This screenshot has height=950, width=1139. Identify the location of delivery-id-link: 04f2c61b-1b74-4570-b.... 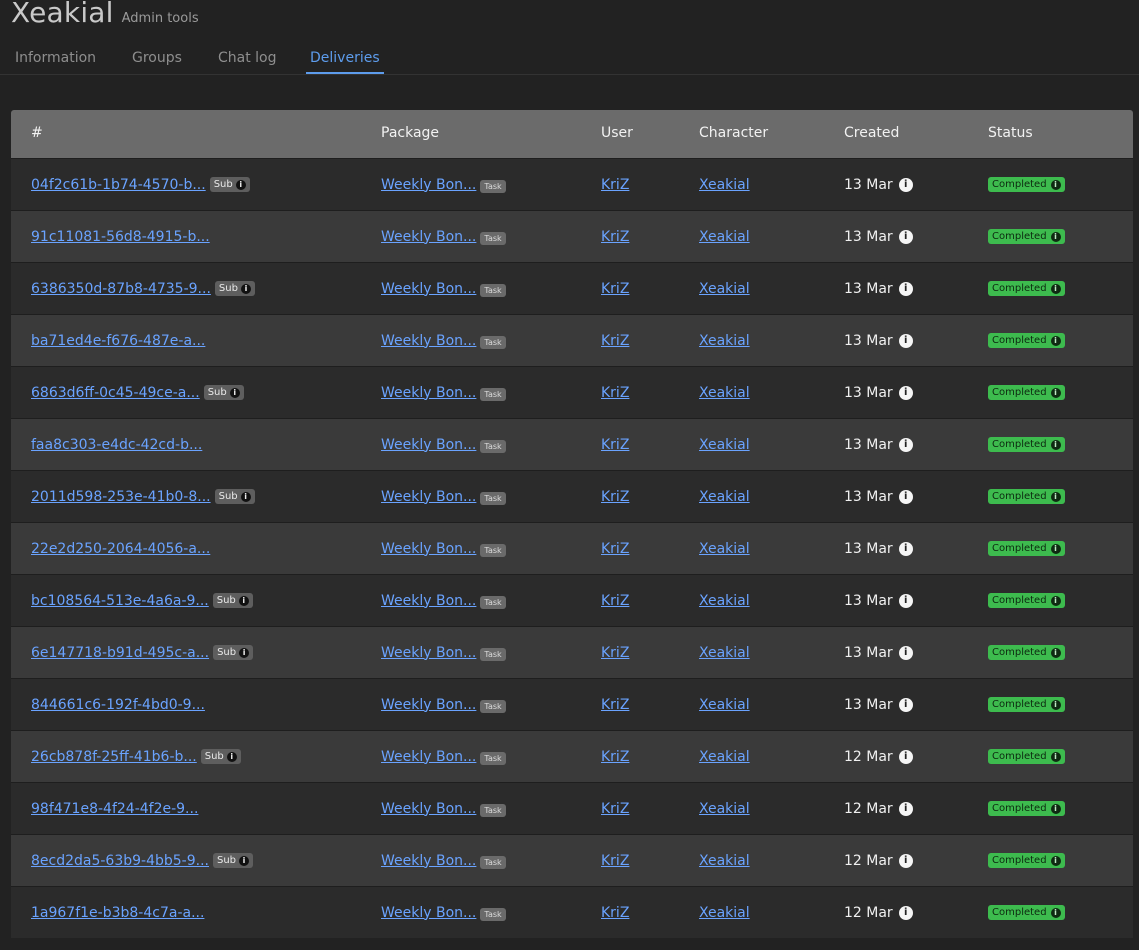
(118, 185).